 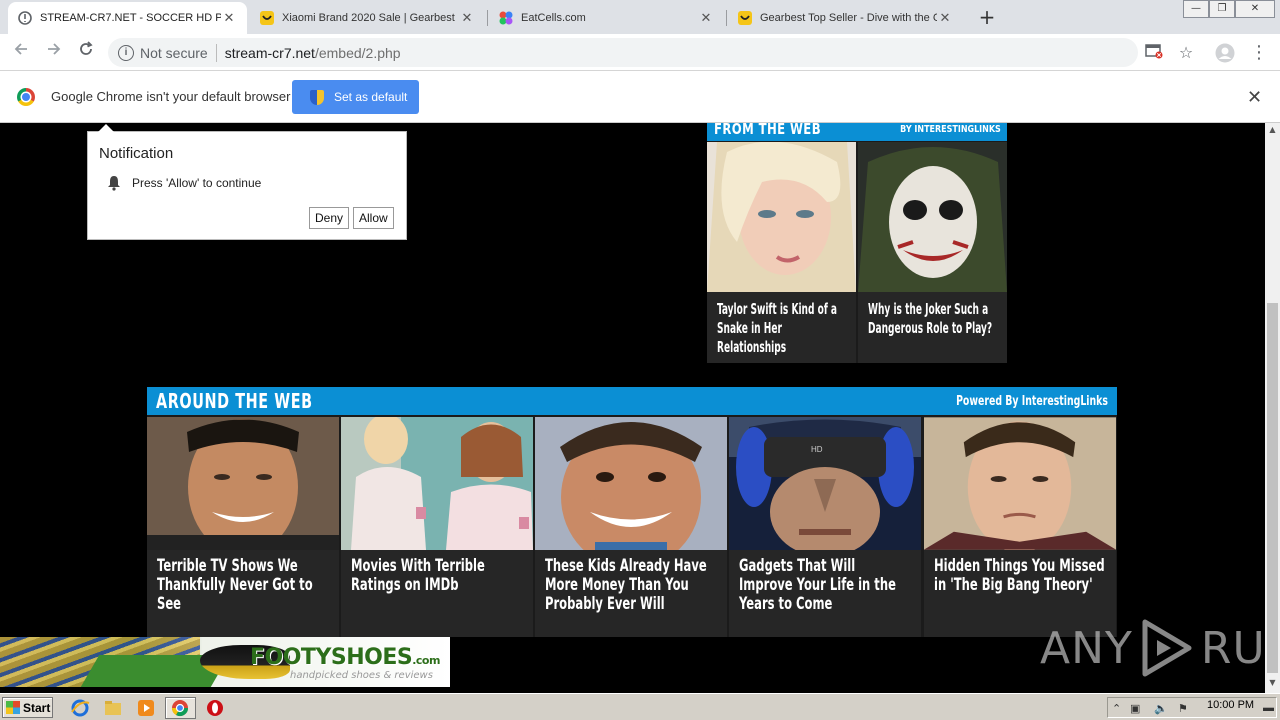 I want to click on widget-byline: BY INTERESTINGLINKS, so click(x=950, y=129).